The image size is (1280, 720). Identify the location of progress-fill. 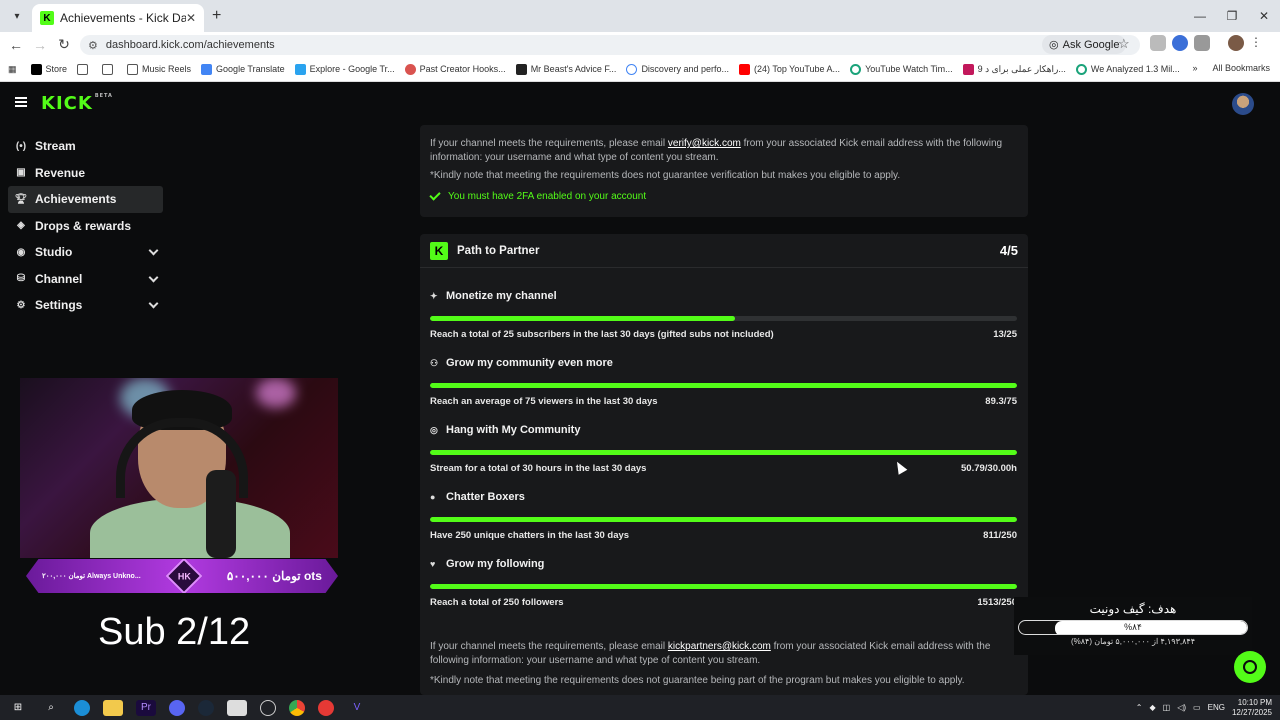
(723, 586).